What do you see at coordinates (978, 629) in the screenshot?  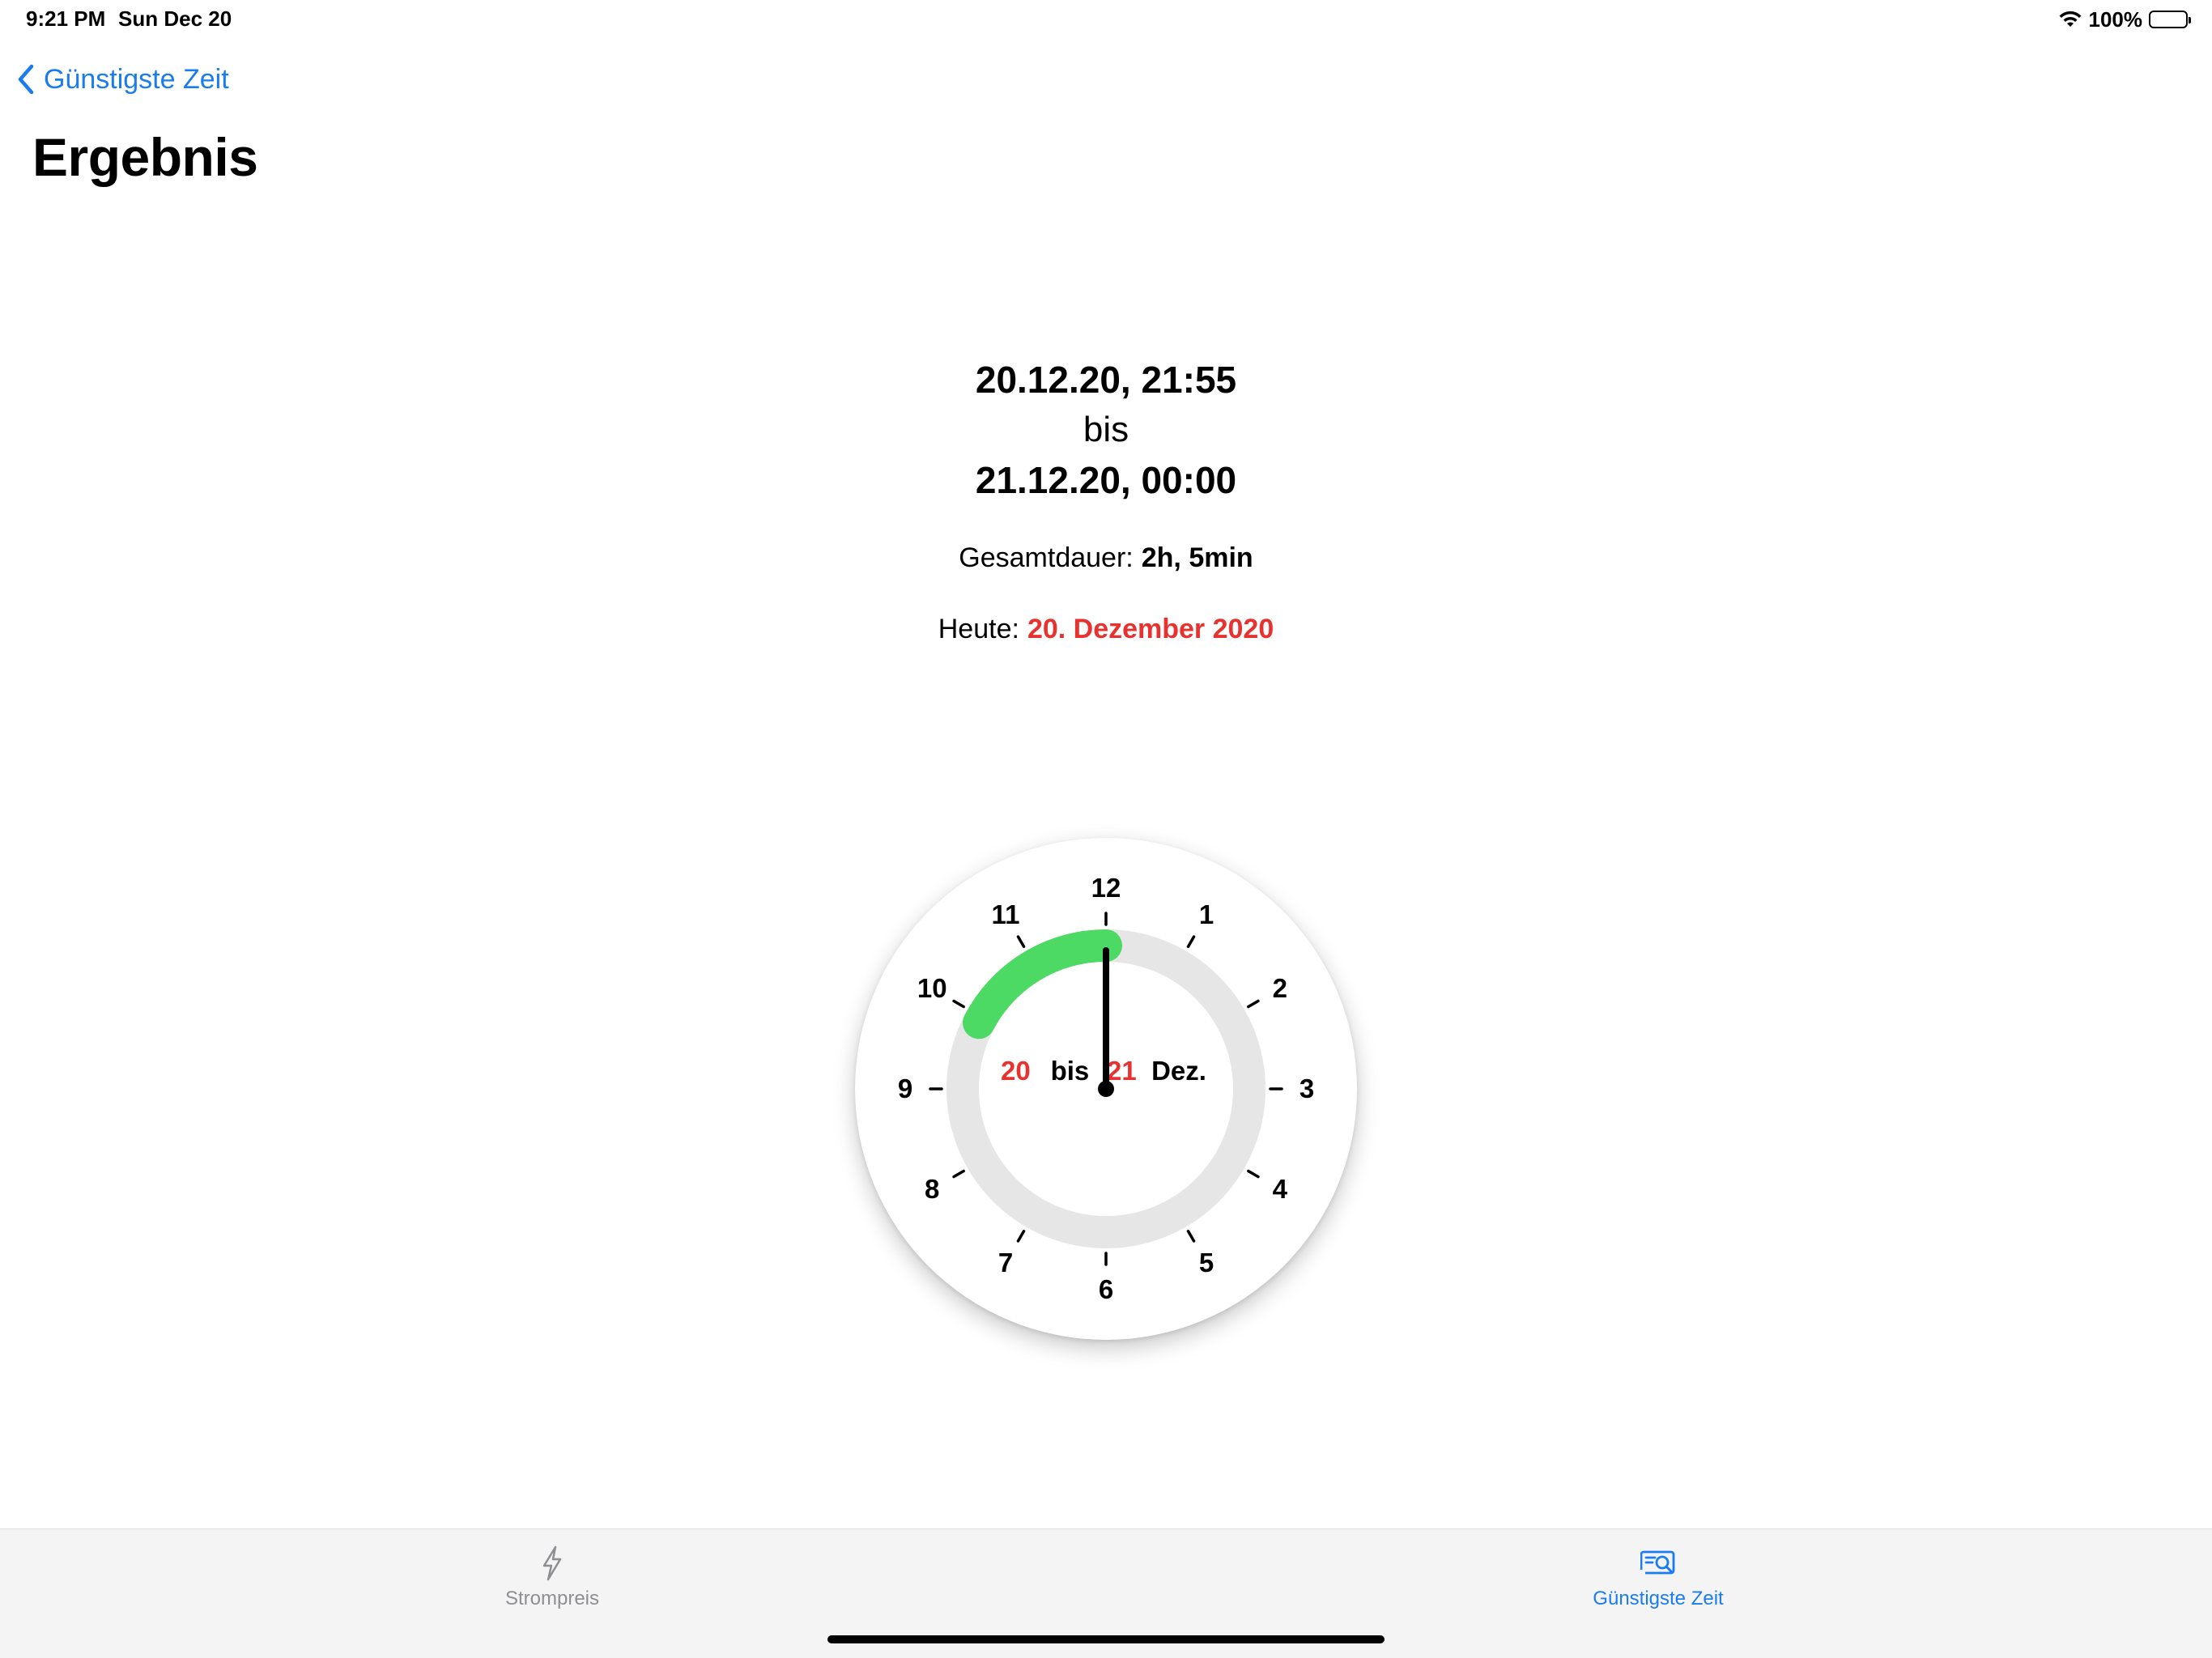 I see `today-label: Heute:` at bounding box center [978, 629].